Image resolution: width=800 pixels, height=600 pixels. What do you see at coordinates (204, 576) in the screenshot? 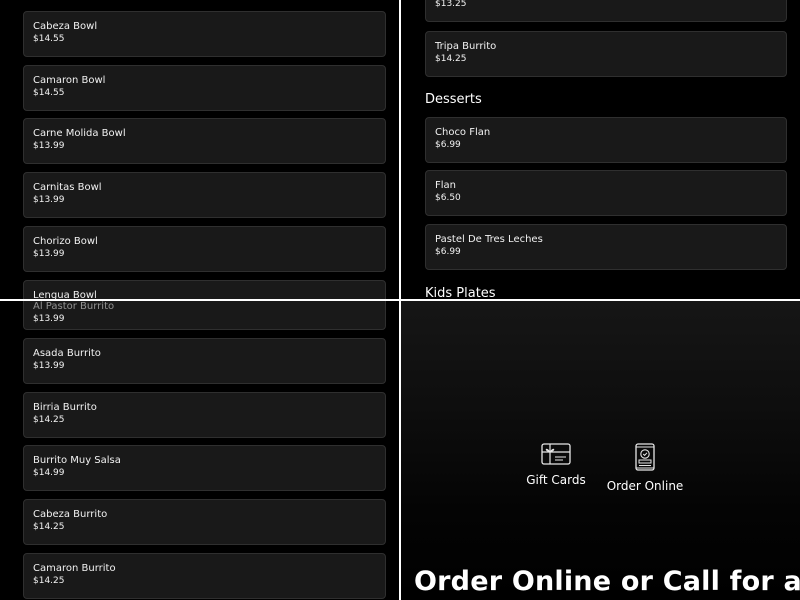
I see `menu-item-card: Camaron Burrito $14.25` at bounding box center [204, 576].